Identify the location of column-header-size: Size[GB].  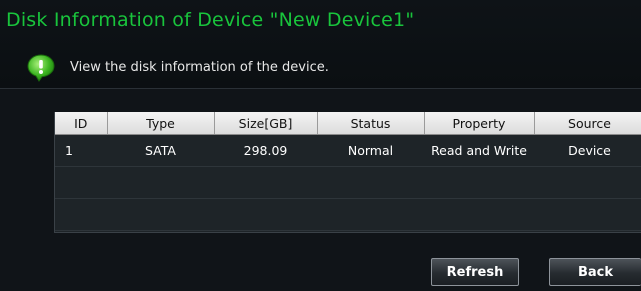
(266, 123).